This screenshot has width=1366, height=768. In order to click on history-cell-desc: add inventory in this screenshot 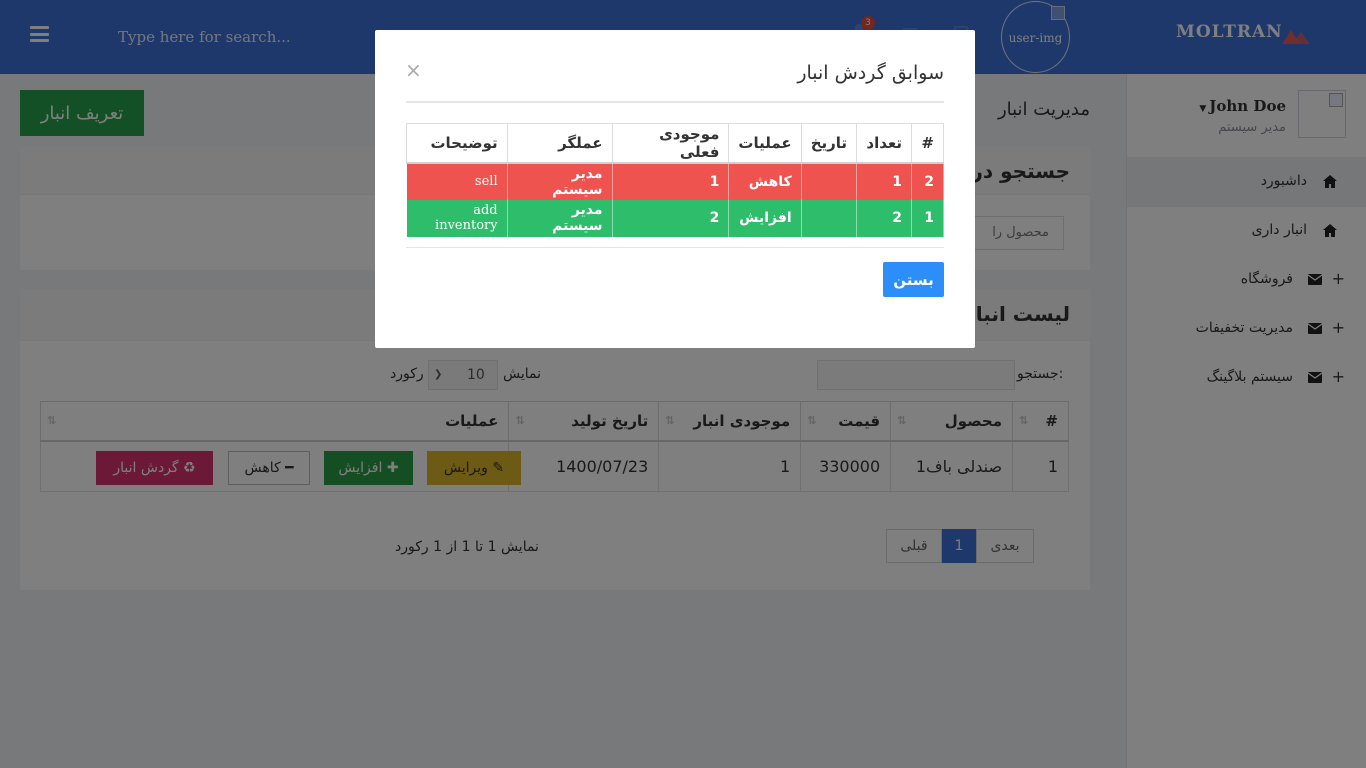, I will do `click(457, 218)`.